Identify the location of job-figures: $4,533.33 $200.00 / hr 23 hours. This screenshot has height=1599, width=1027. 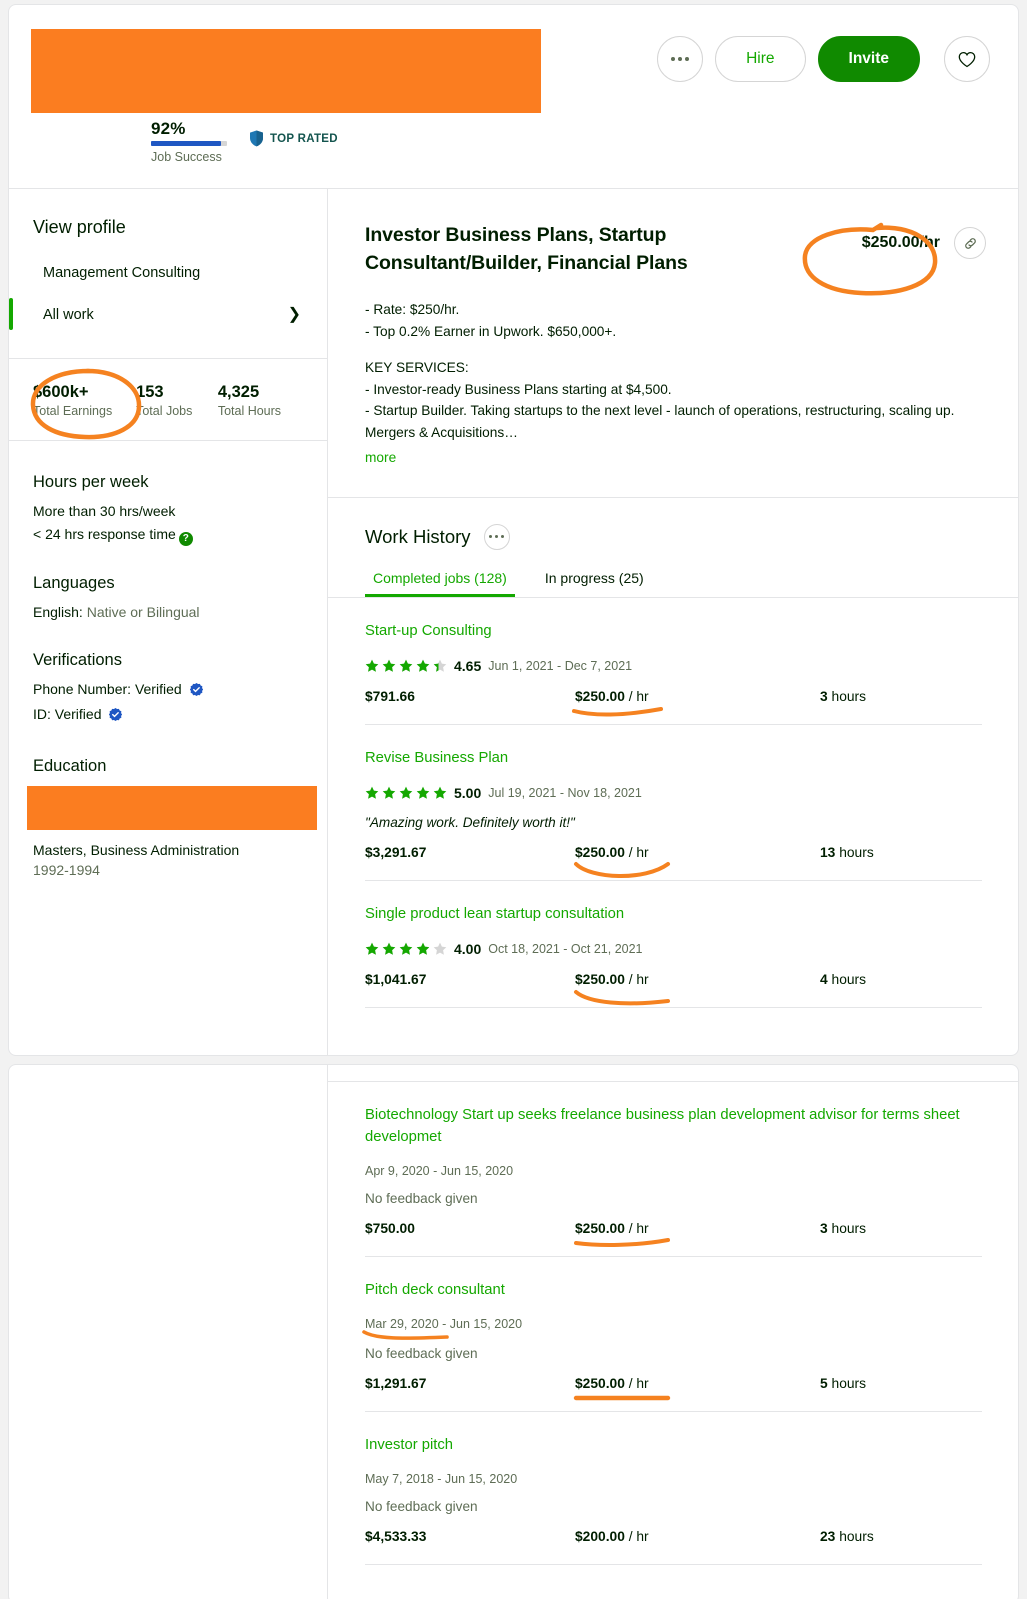
(673, 1536).